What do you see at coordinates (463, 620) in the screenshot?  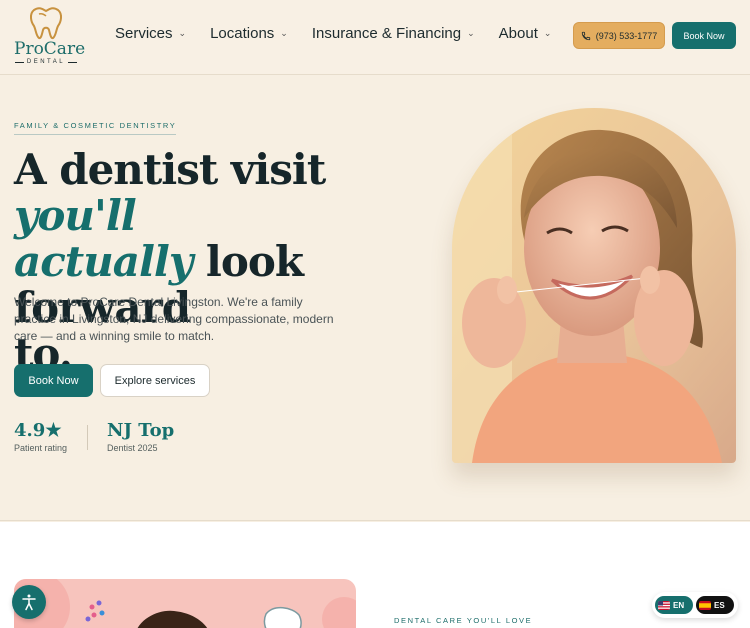 I see `care-eyebrow: DENTAL CARE YOU'LL LOVE` at bounding box center [463, 620].